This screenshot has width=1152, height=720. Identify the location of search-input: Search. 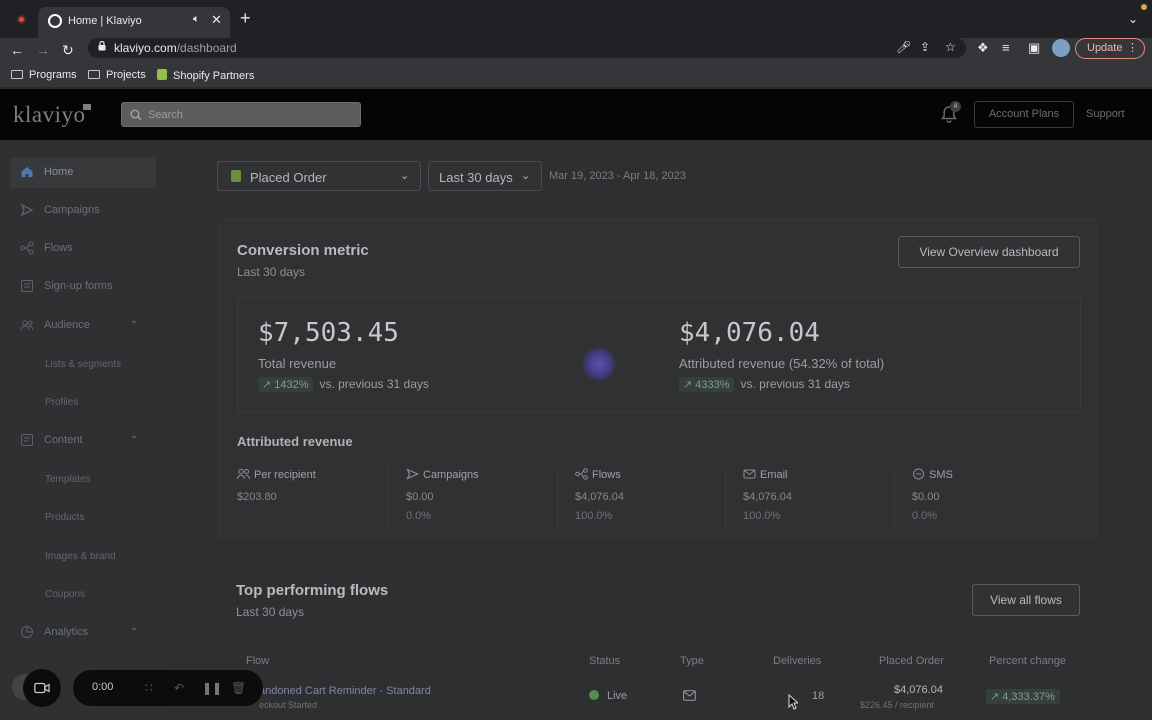
(241, 114).